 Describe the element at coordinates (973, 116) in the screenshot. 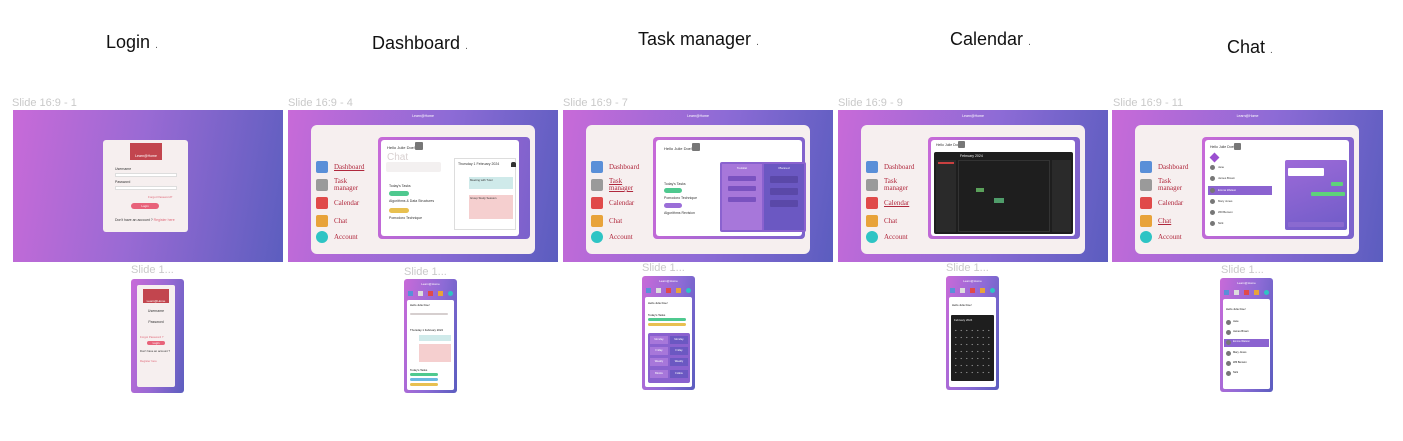

I see `app-title: Learn@Home` at that location.